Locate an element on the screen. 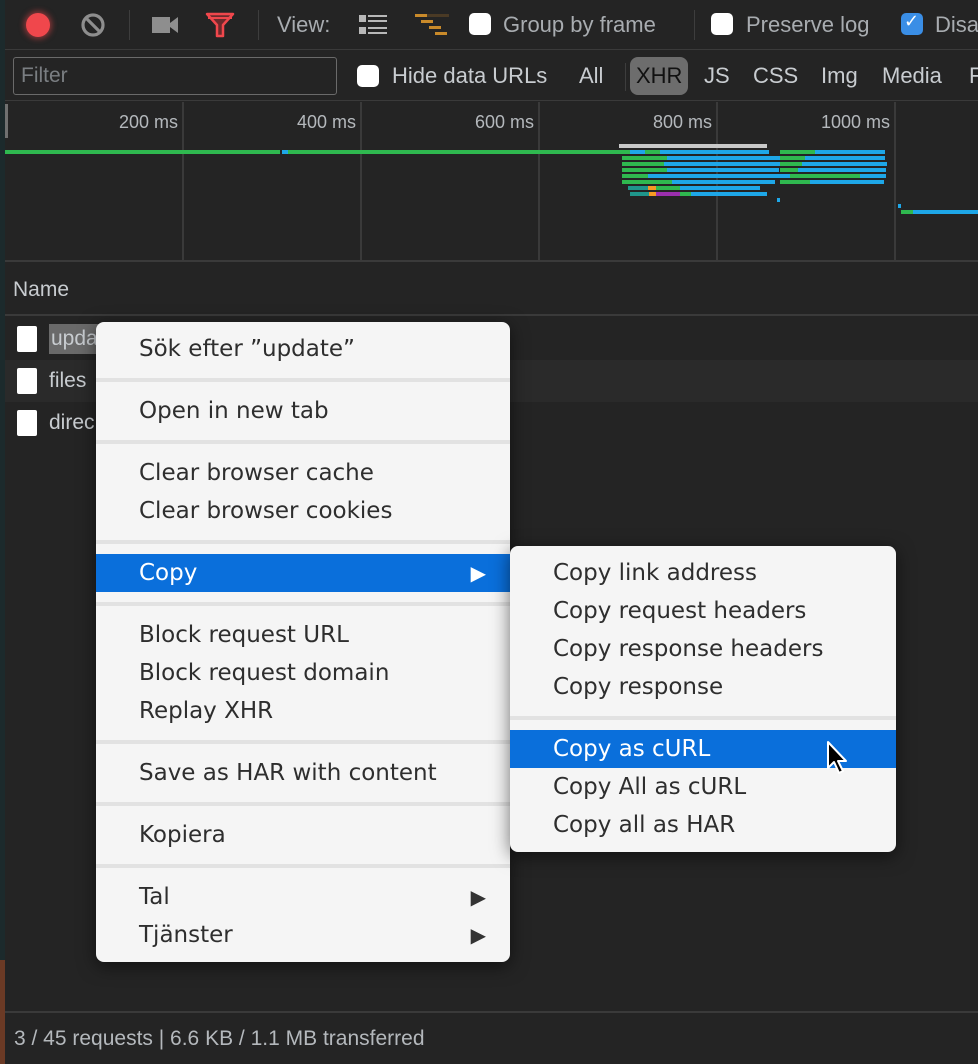 The height and width of the screenshot is (1064, 978). screenshot-camera-icon is located at coordinates (165, 25).